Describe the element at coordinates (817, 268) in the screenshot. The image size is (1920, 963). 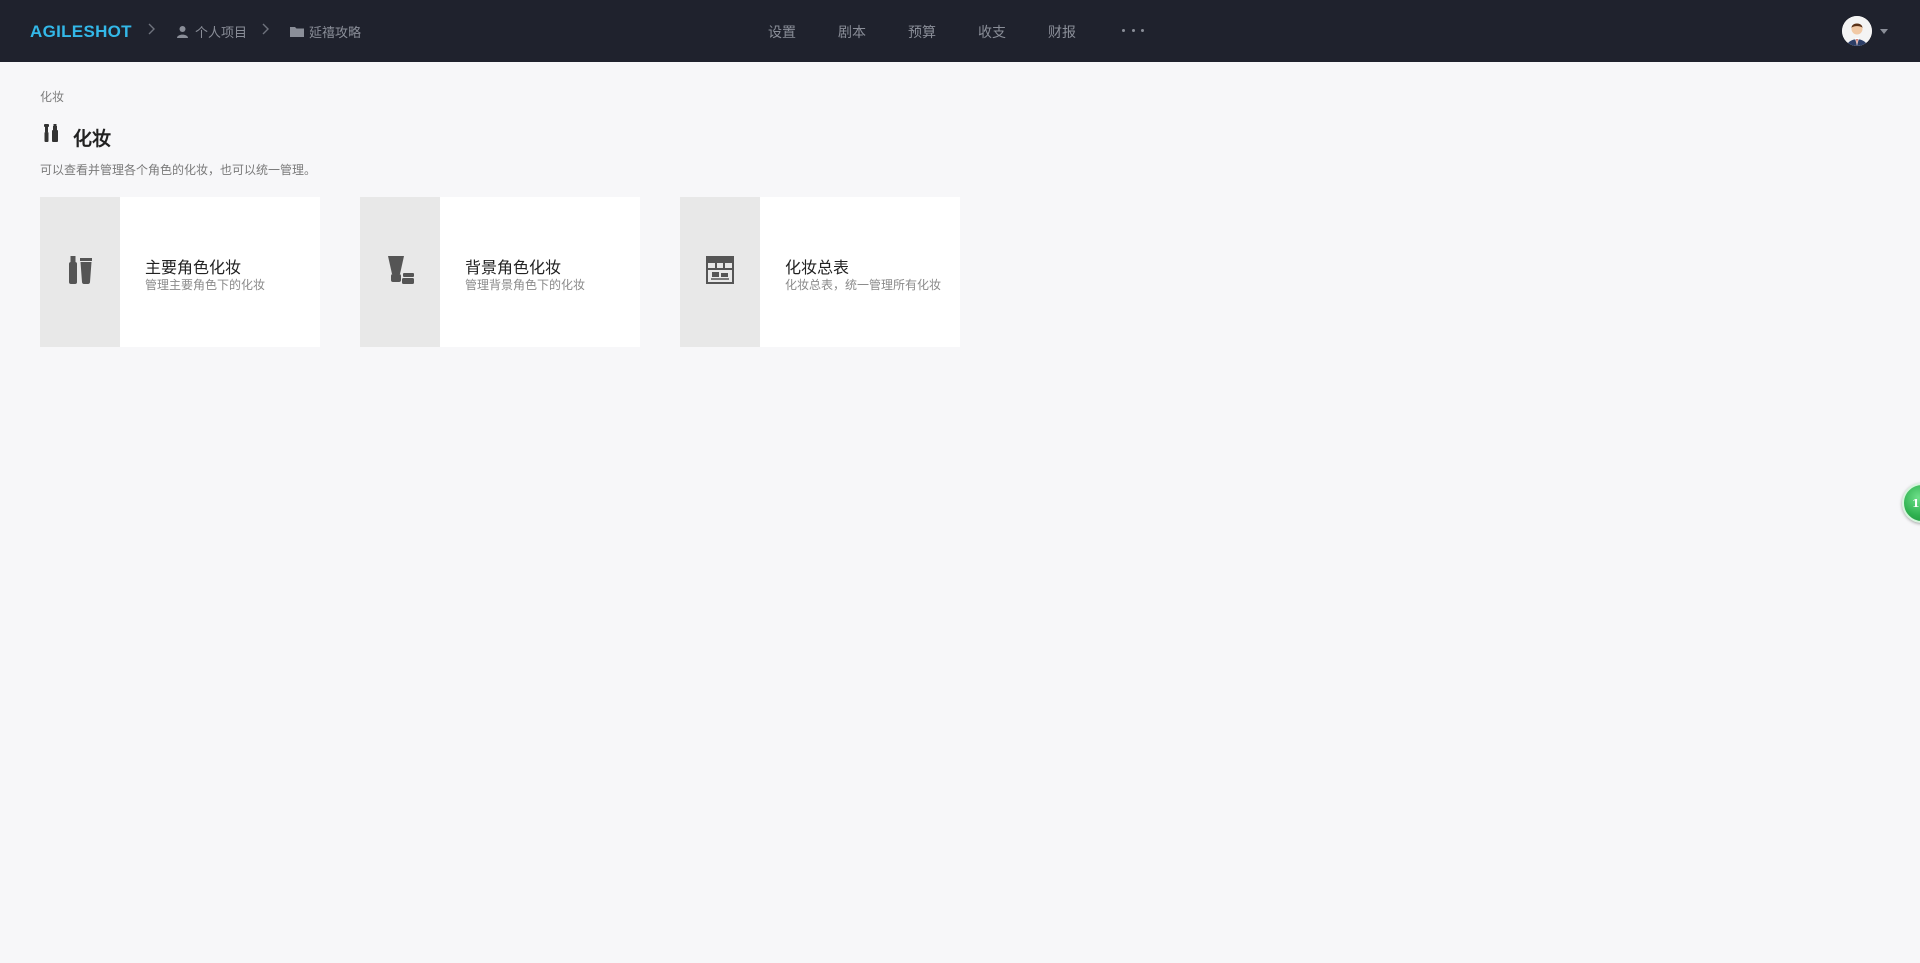
I see `card-title: 化妆总表` at that location.